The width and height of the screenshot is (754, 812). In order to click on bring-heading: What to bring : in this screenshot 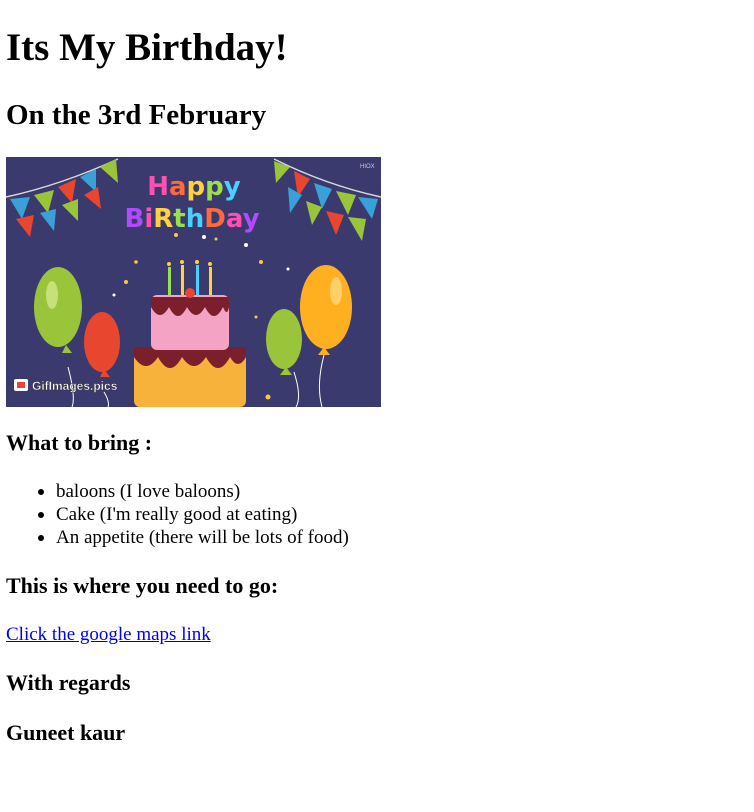, I will do `click(79, 442)`.